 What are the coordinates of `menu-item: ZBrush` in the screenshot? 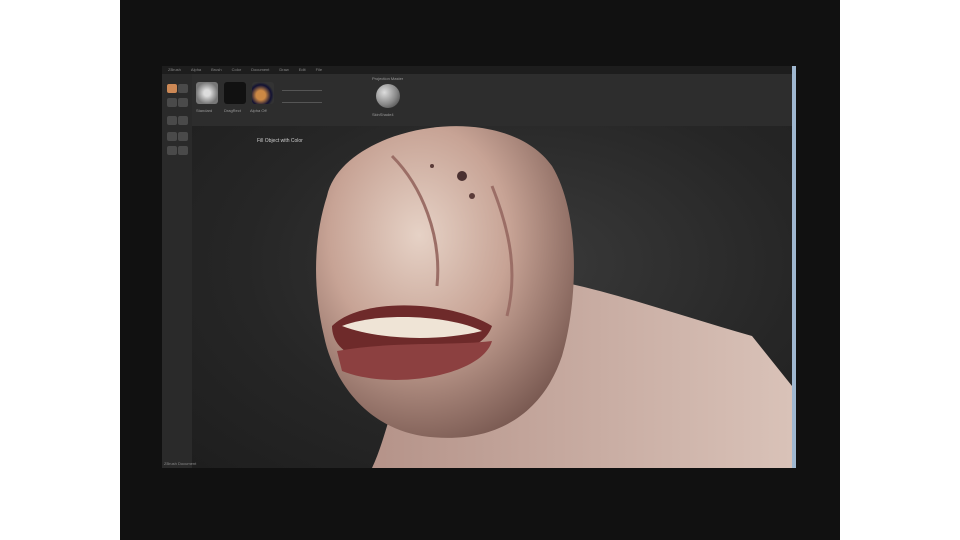 It's located at (174, 70).